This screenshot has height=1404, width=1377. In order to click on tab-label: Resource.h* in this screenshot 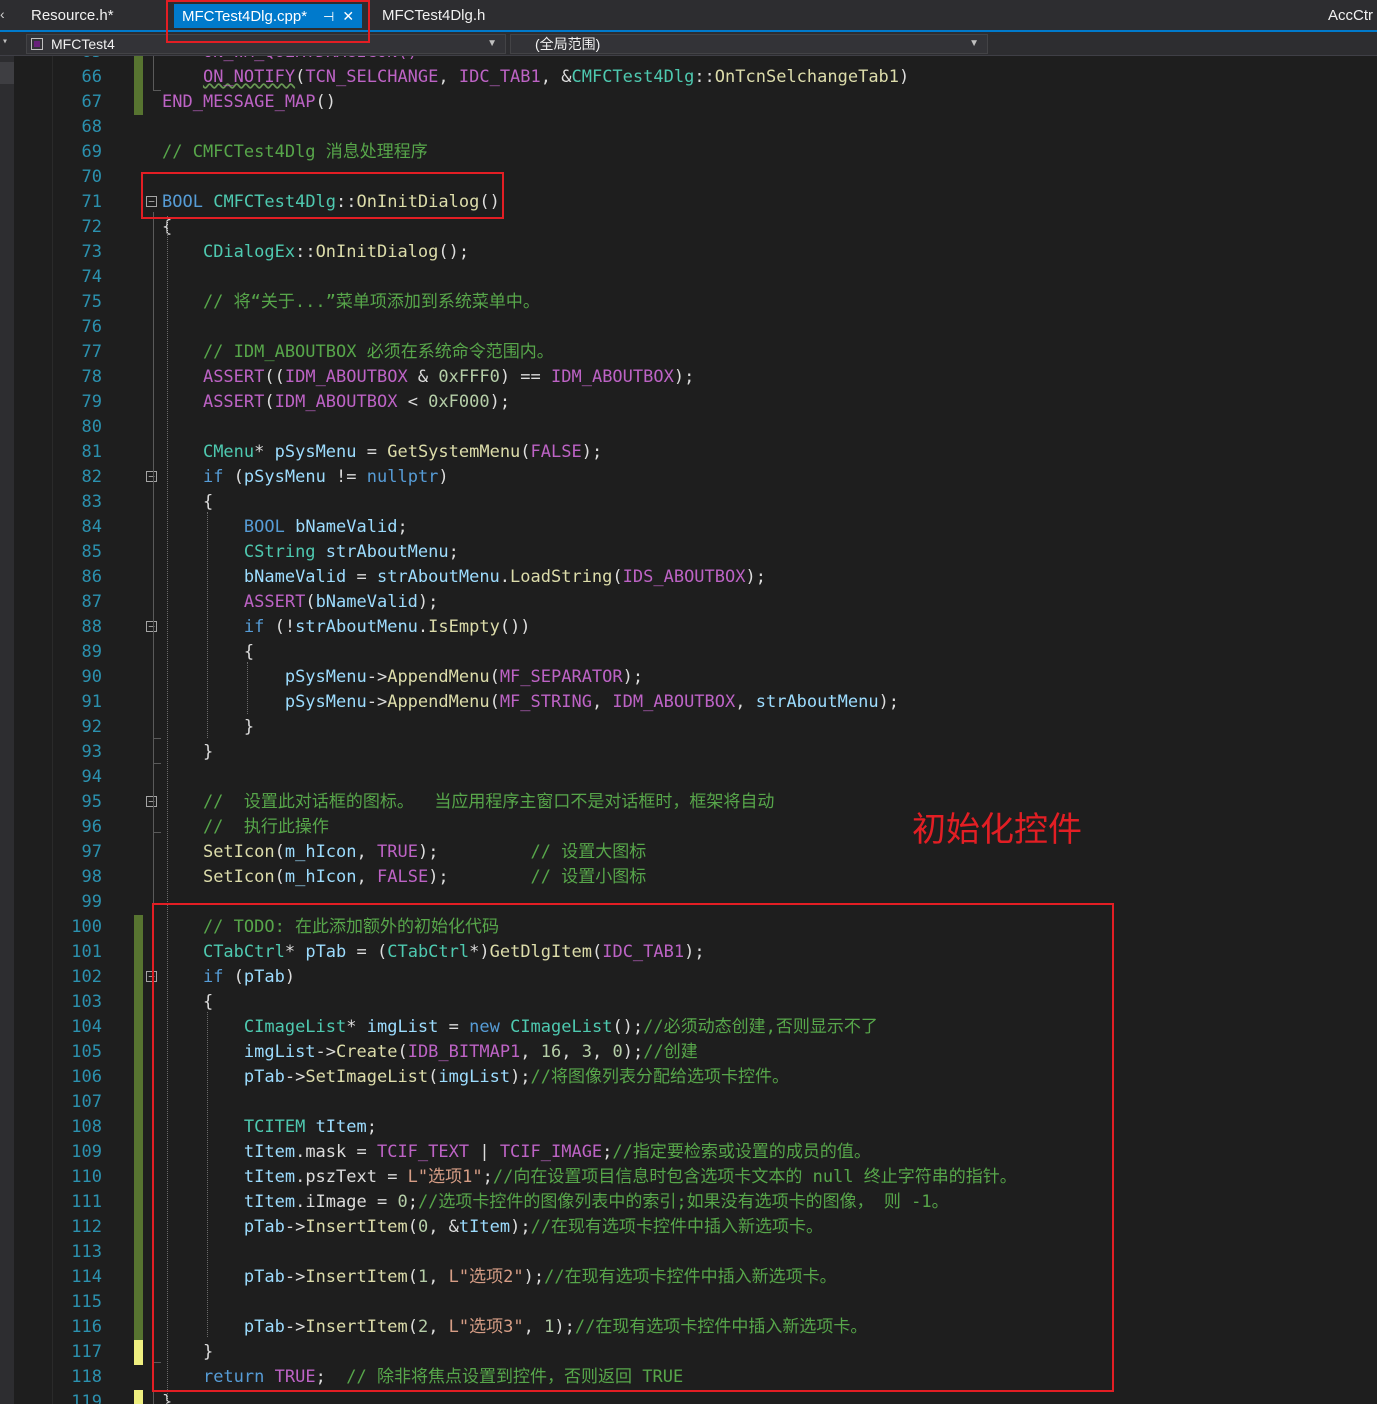, I will do `click(72, 15)`.